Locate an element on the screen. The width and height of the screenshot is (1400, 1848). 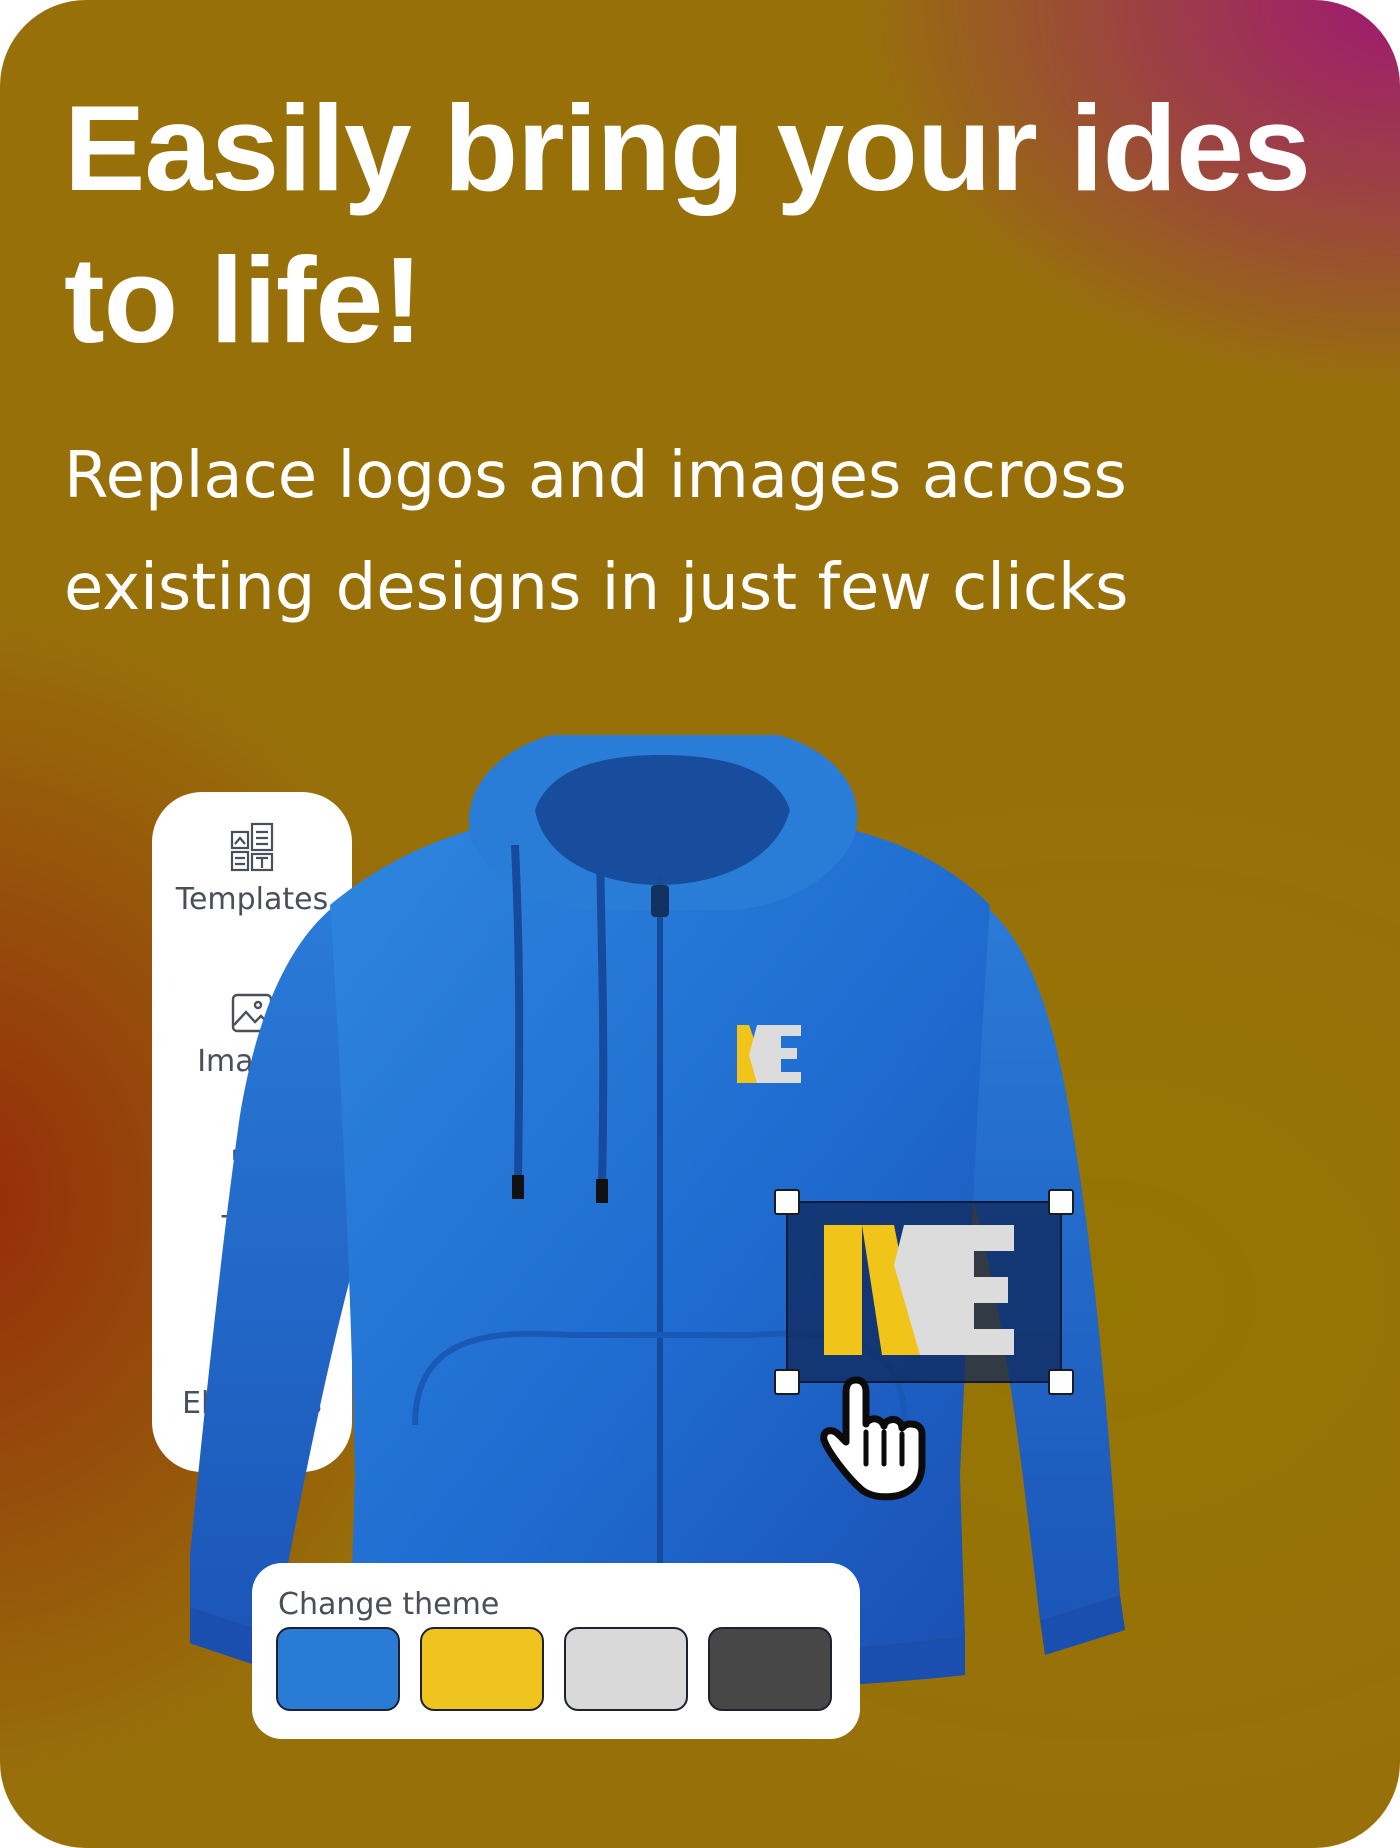
resize-handle-top-left is located at coordinates (787, 1202).